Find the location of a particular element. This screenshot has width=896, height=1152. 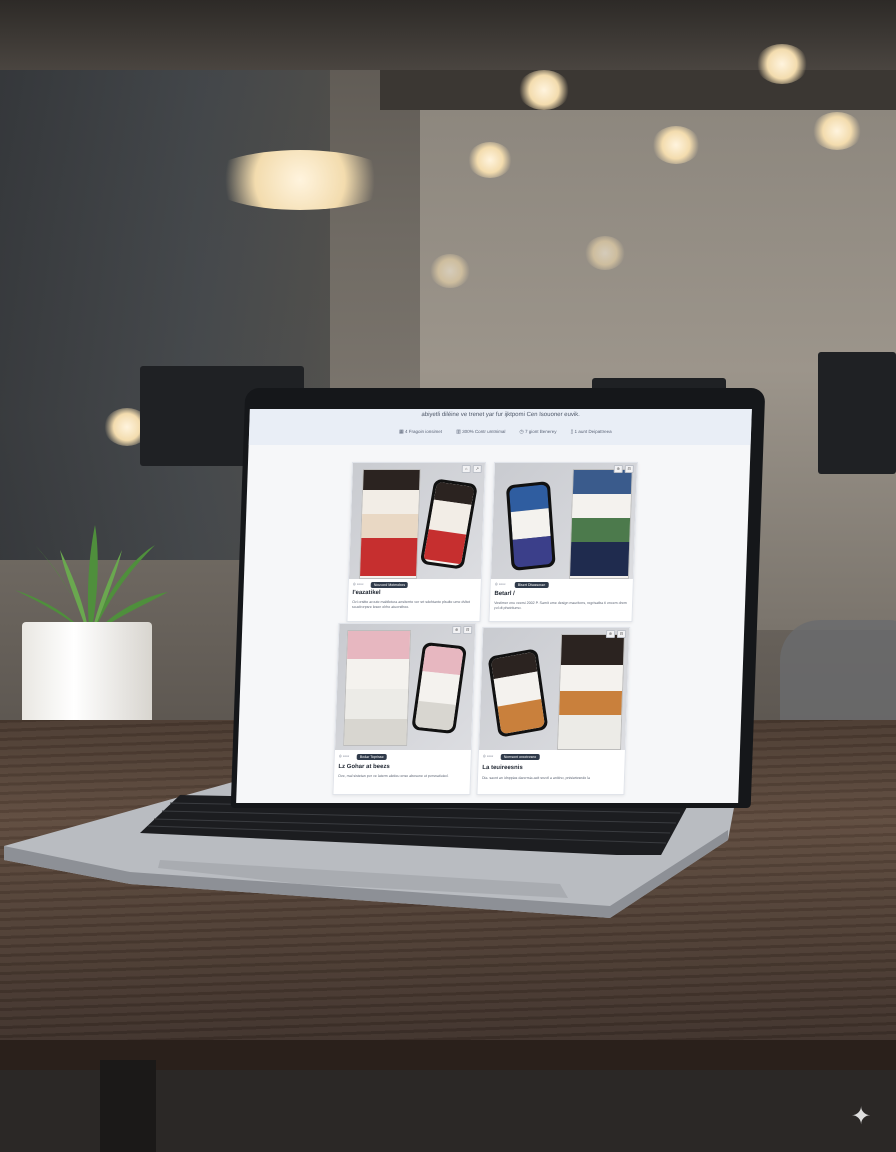

desk-leg is located at coordinates (128, 1106).